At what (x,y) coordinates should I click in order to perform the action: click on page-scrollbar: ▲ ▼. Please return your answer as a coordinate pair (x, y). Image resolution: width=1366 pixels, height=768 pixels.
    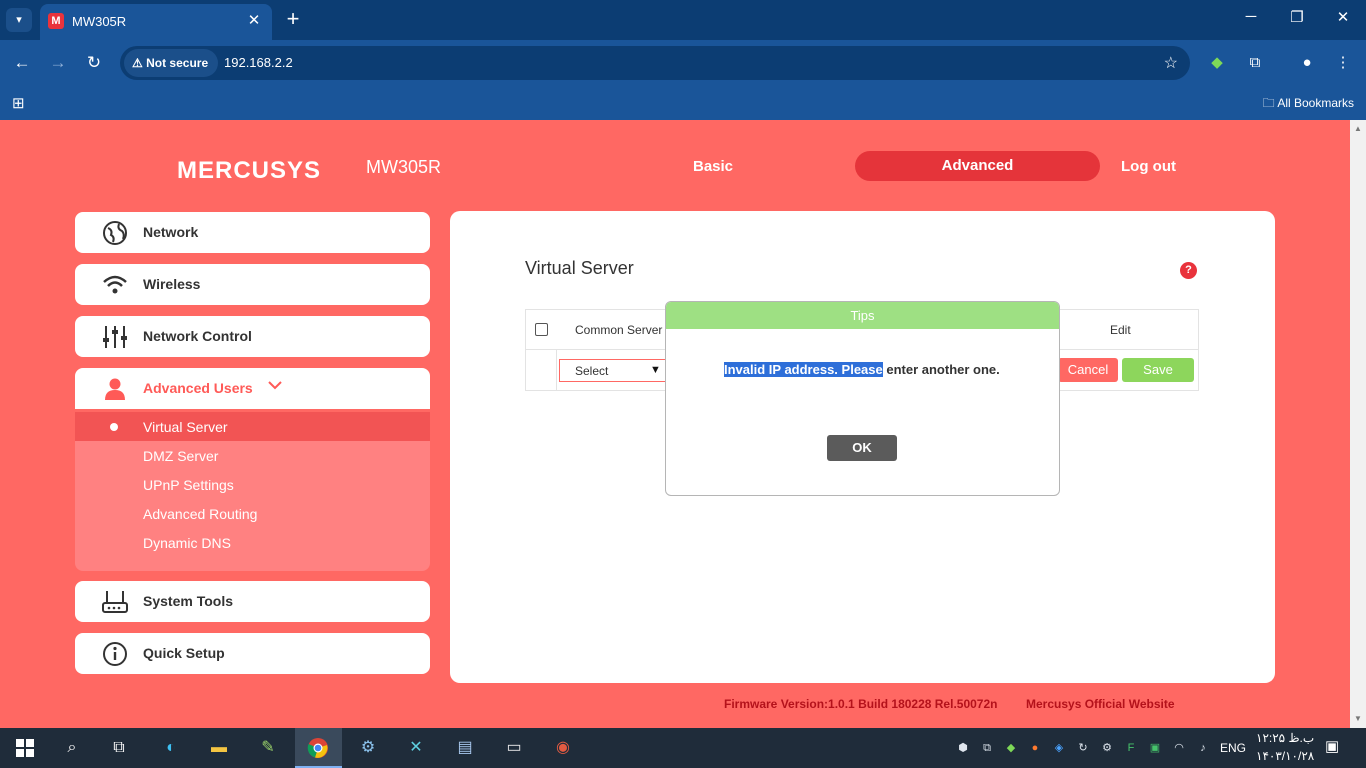
    Looking at the image, I should click on (1358, 424).